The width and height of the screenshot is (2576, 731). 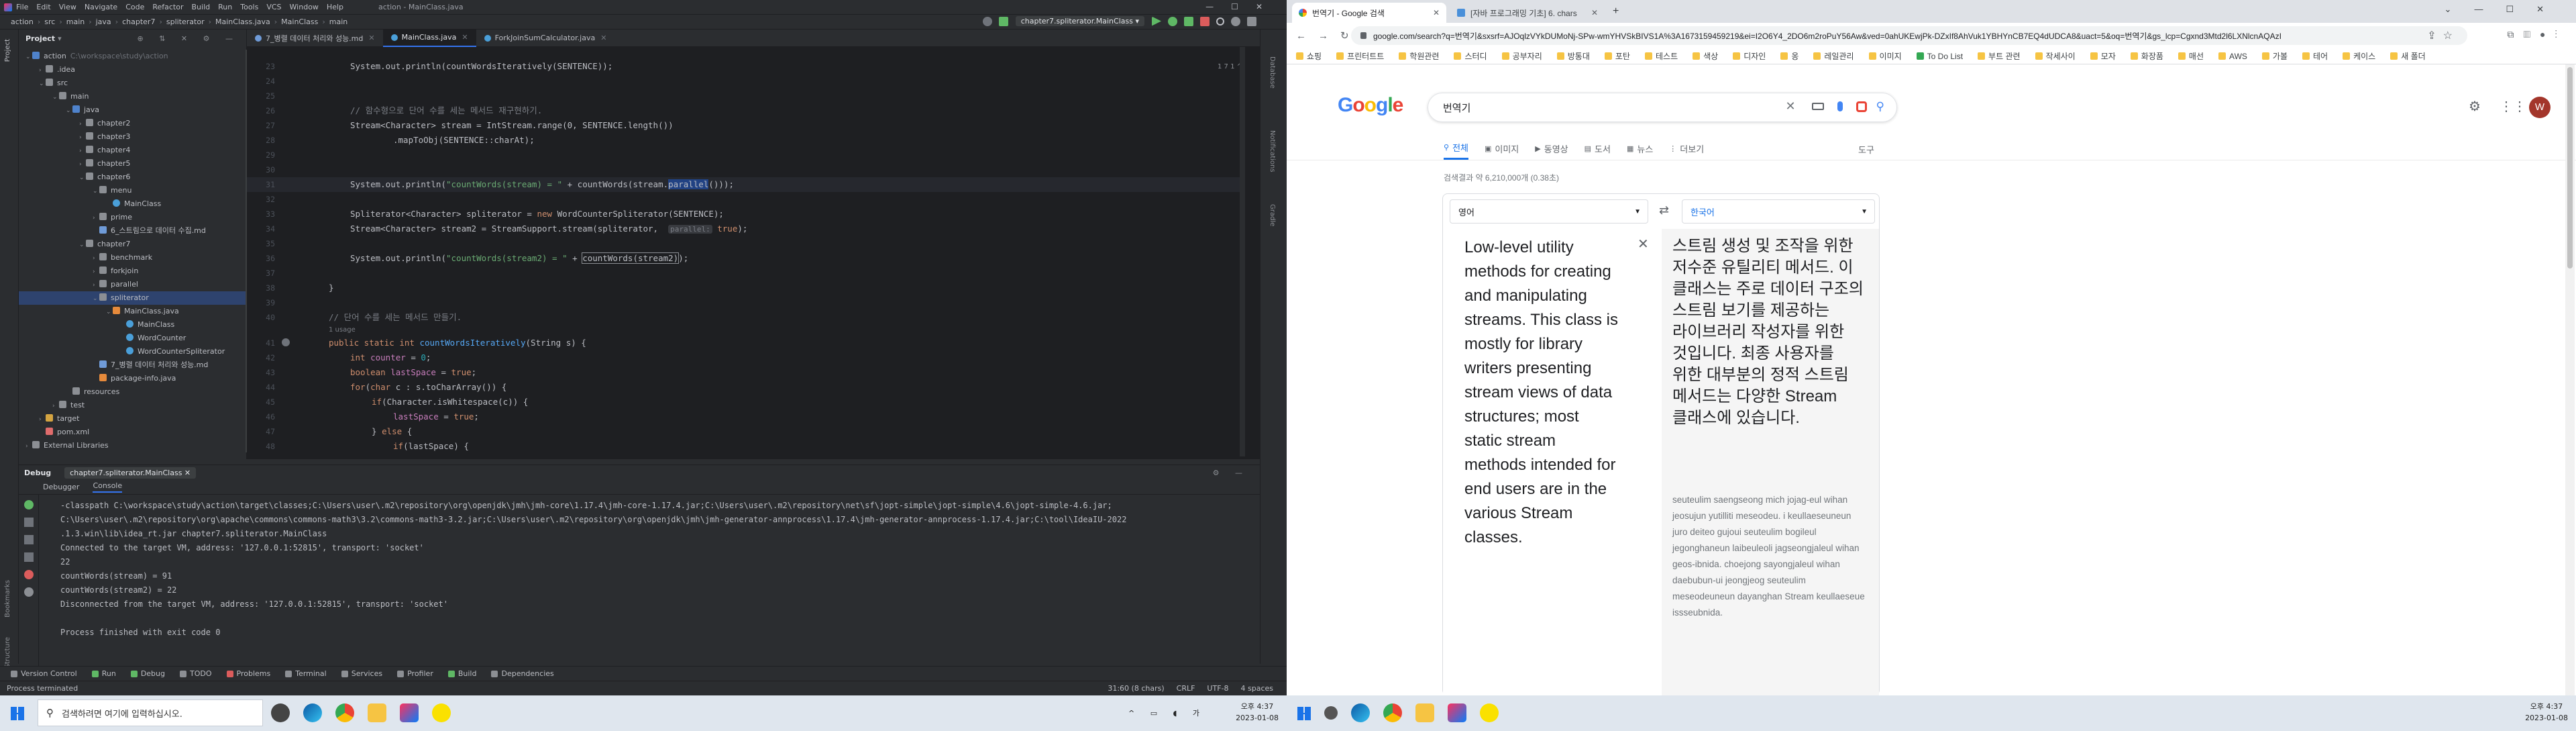 What do you see at coordinates (133, 378) in the screenshot?
I see `tree-item: package-info.java` at bounding box center [133, 378].